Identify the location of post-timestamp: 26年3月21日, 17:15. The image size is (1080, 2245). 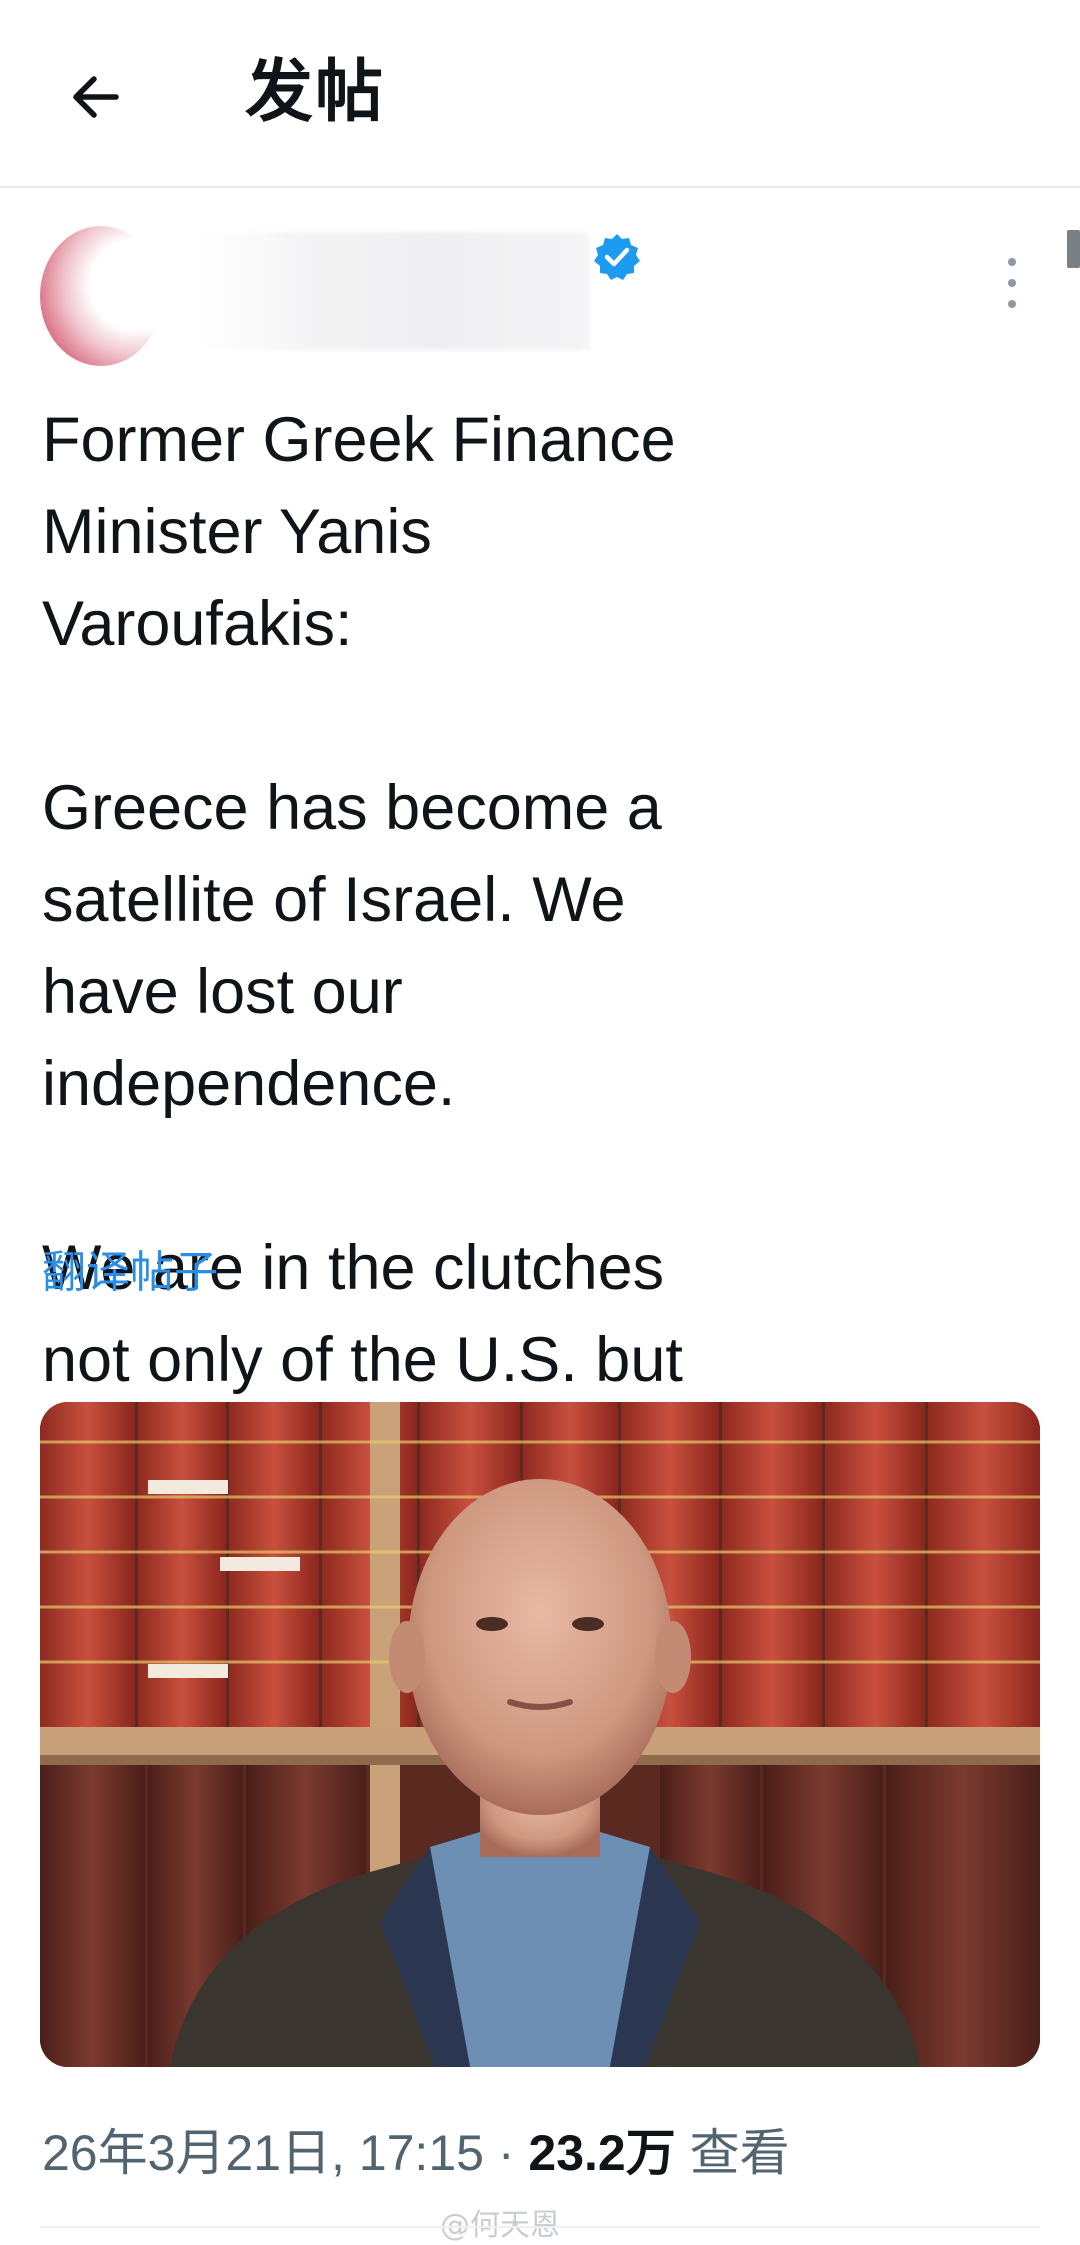
(263, 2153).